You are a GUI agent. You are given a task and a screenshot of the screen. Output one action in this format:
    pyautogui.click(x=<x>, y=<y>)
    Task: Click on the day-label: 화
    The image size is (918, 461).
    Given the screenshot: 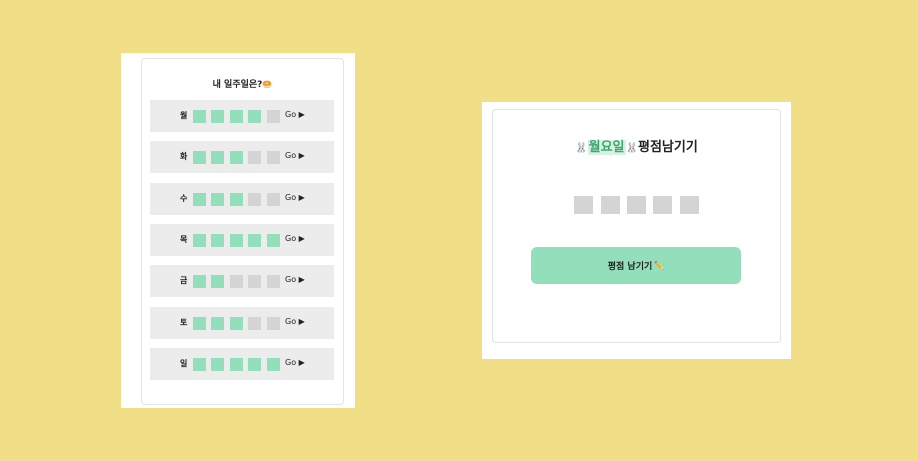 What is the action you would take?
    pyautogui.click(x=184, y=156)
    